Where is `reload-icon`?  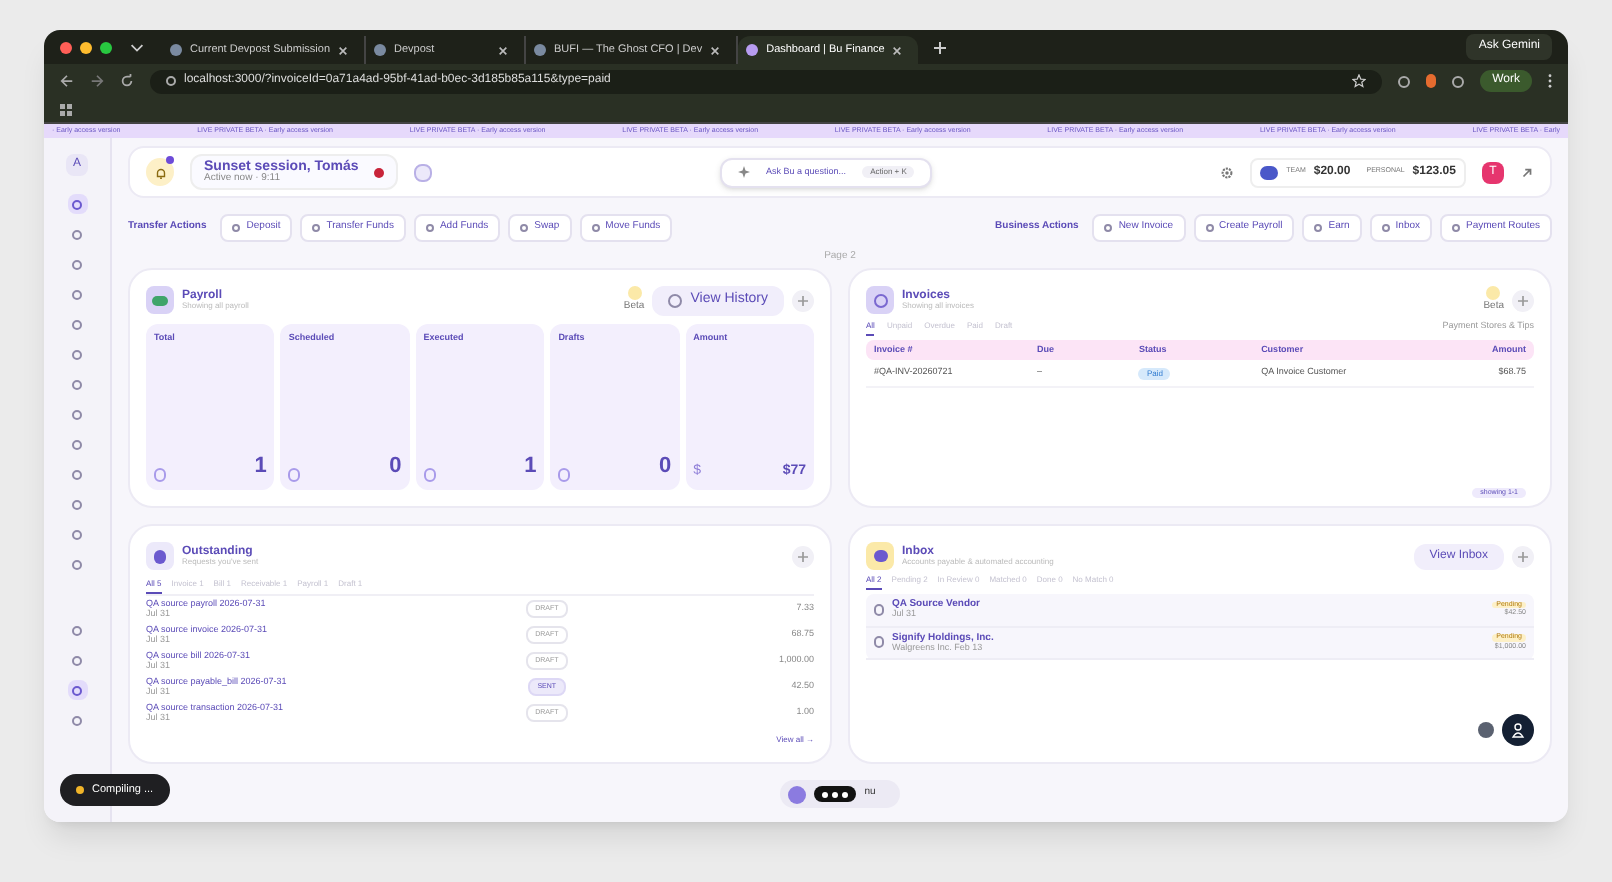 reload-icon is located at coordinates (127, 81).